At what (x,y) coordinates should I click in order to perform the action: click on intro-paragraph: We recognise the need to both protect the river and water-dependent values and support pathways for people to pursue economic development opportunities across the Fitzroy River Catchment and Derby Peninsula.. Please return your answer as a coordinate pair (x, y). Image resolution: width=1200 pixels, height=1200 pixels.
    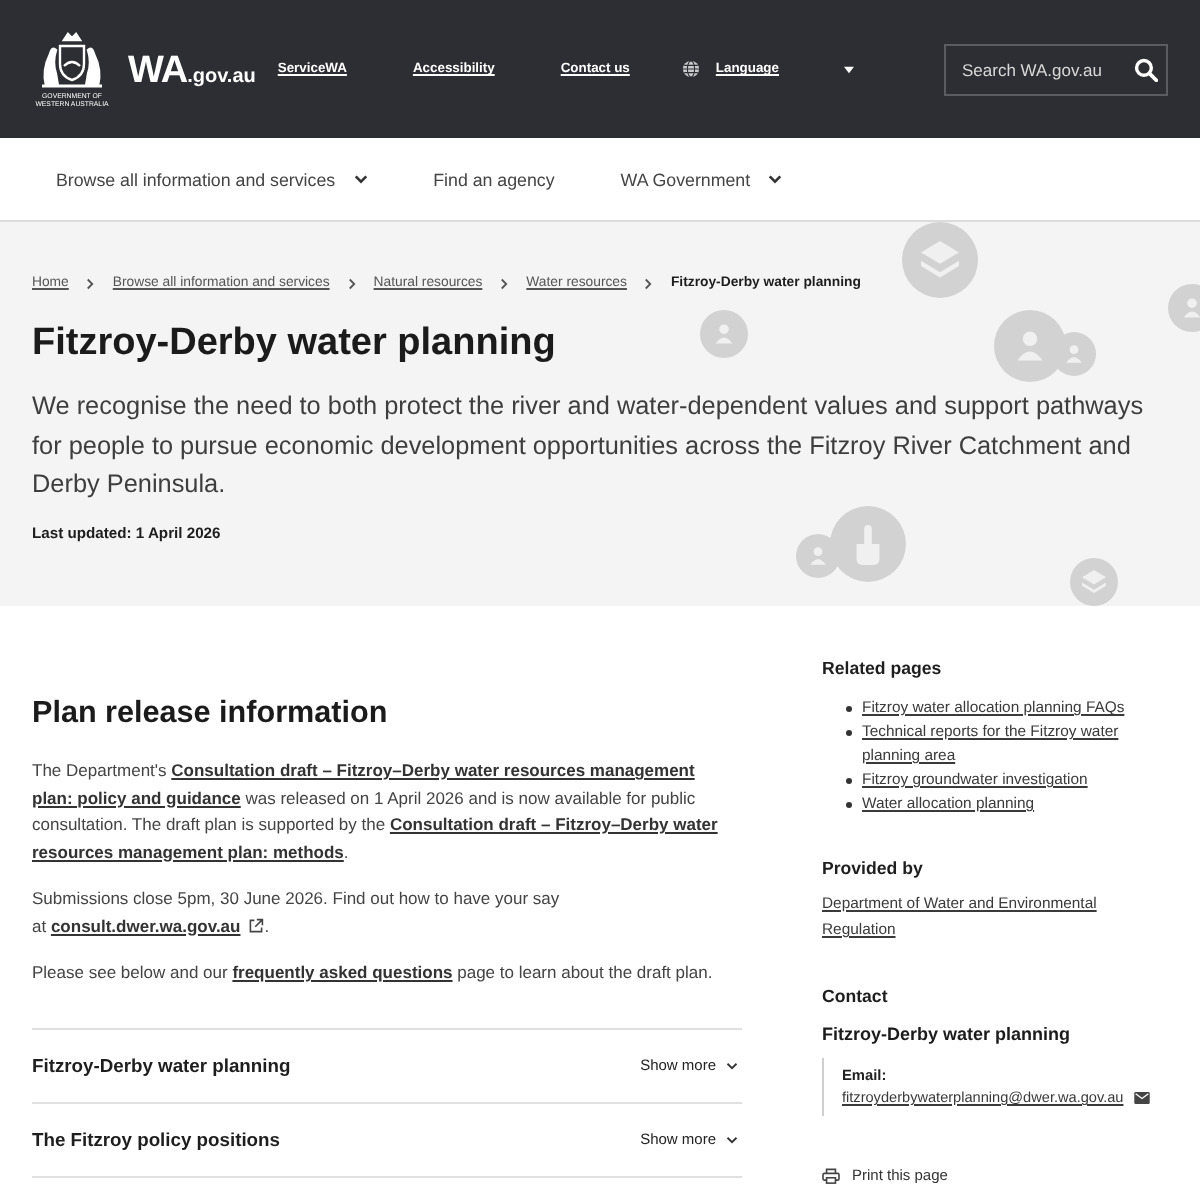
    Looking at the image, I should click on (589, 446).